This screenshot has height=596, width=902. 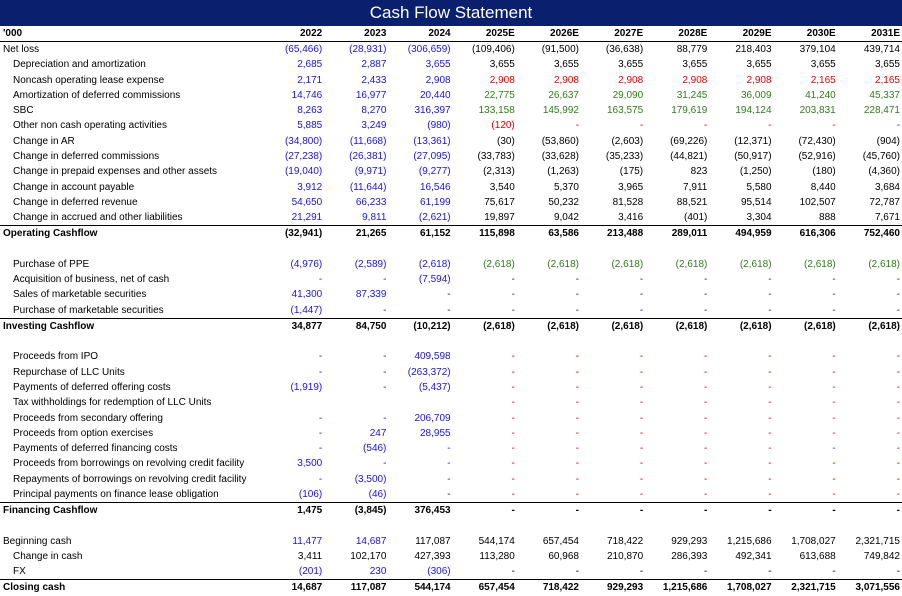 I want to click on value-cell: 718,422, so click(x=548, y=587).